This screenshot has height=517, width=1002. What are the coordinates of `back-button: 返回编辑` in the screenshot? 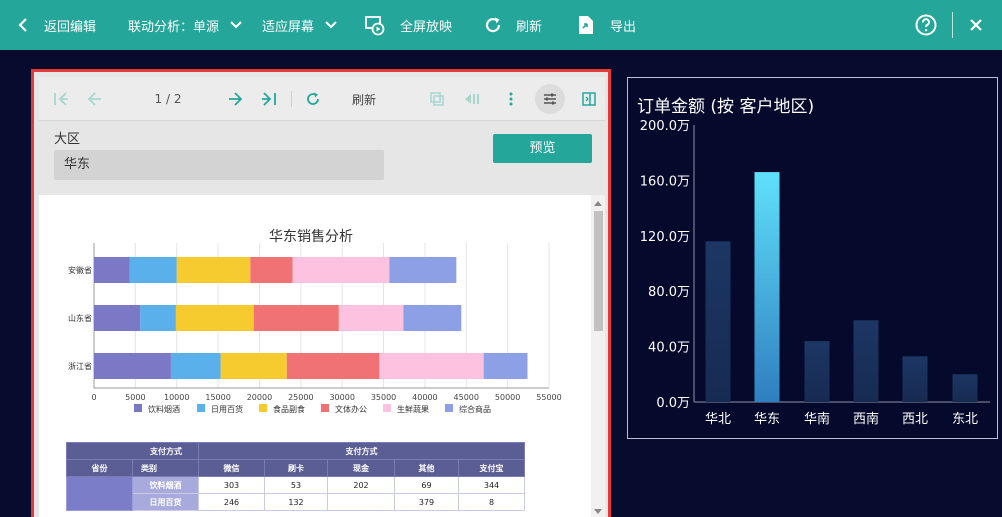 It's located at (57, 25).